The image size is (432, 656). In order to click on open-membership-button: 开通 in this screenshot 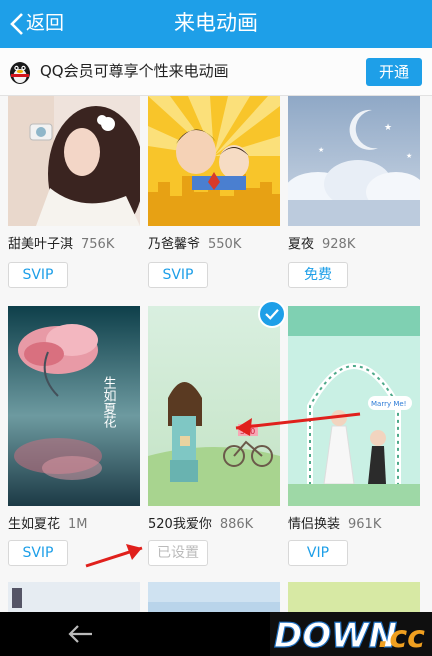, I will do `click(394, 72)`.